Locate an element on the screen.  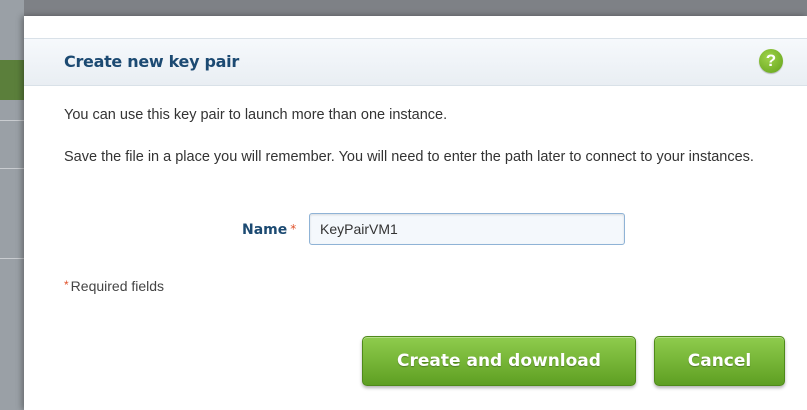
required-fields-text: Required fields is located at coordinates (117, 286).